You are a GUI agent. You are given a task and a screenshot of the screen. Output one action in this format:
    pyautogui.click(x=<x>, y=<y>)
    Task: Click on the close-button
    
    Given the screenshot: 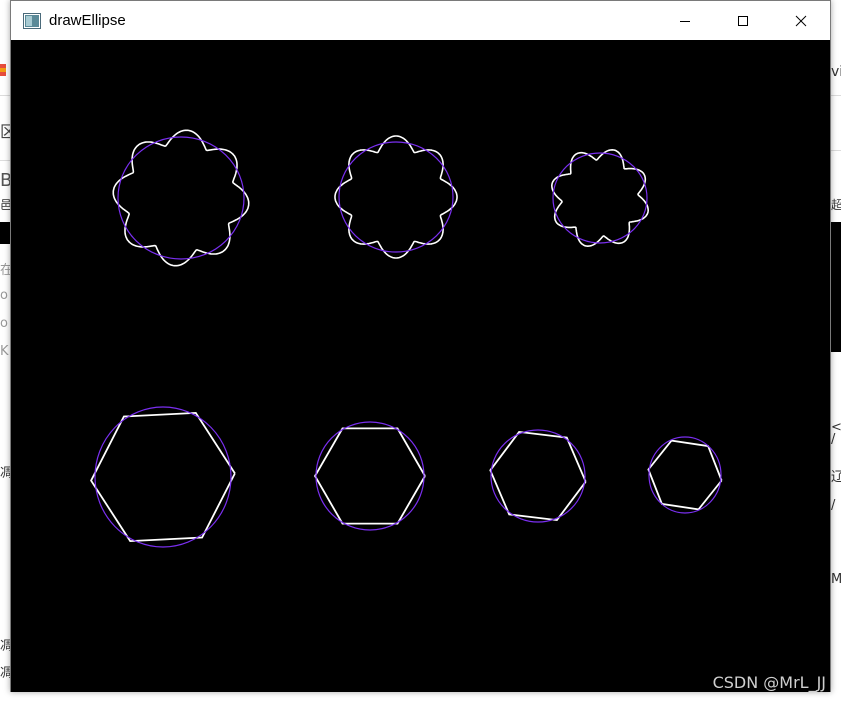 What is the action you would take?
    pyautogui.click(x=801, y=20)
    